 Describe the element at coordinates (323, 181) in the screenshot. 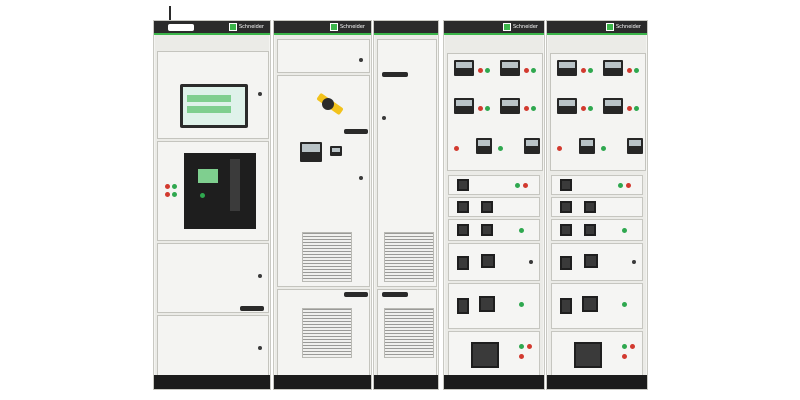

I see `switch-door` at that location.